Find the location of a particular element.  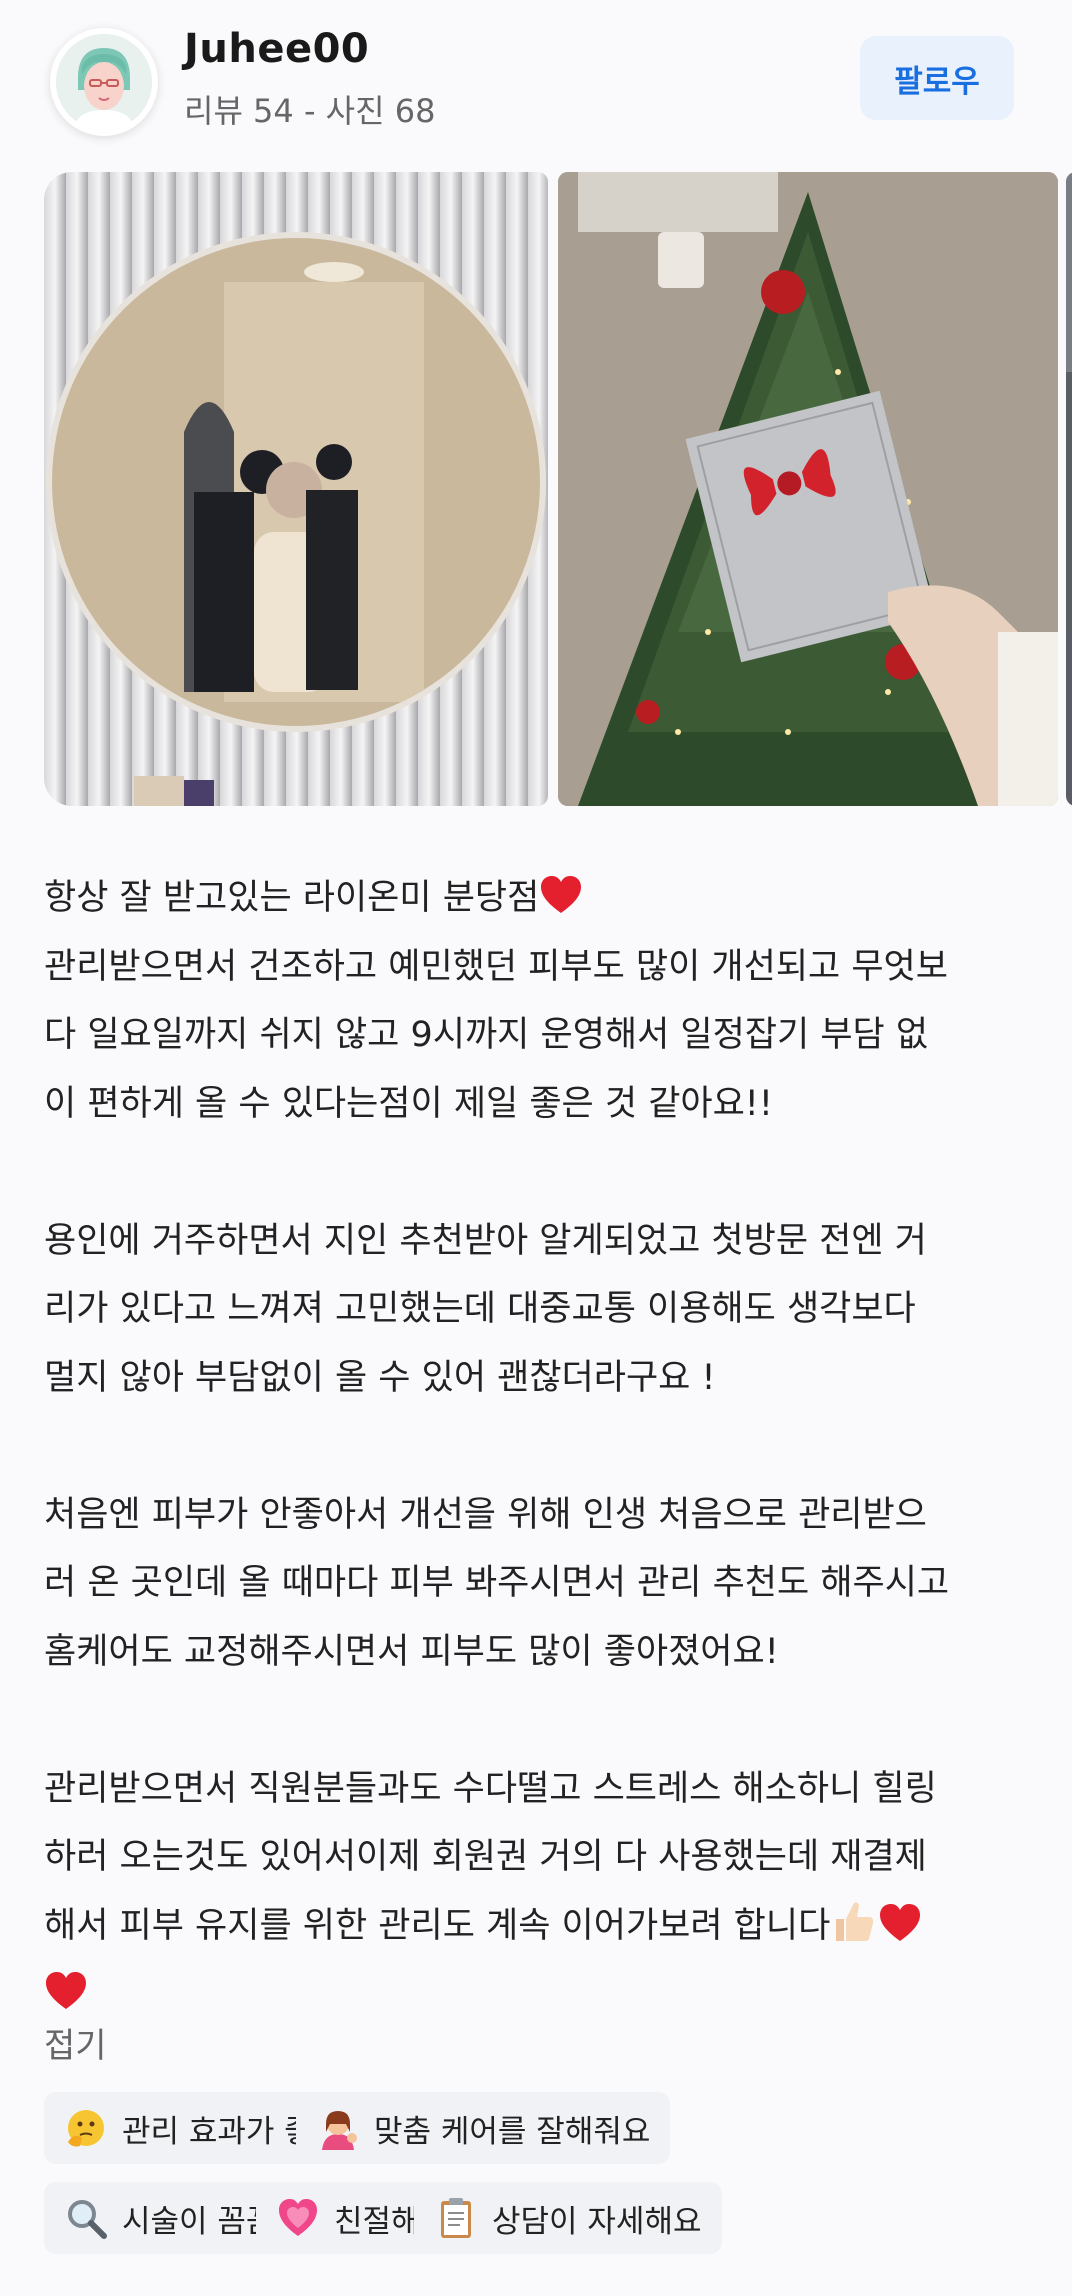

magnifier-icon is located at coordinates (87, 2219).